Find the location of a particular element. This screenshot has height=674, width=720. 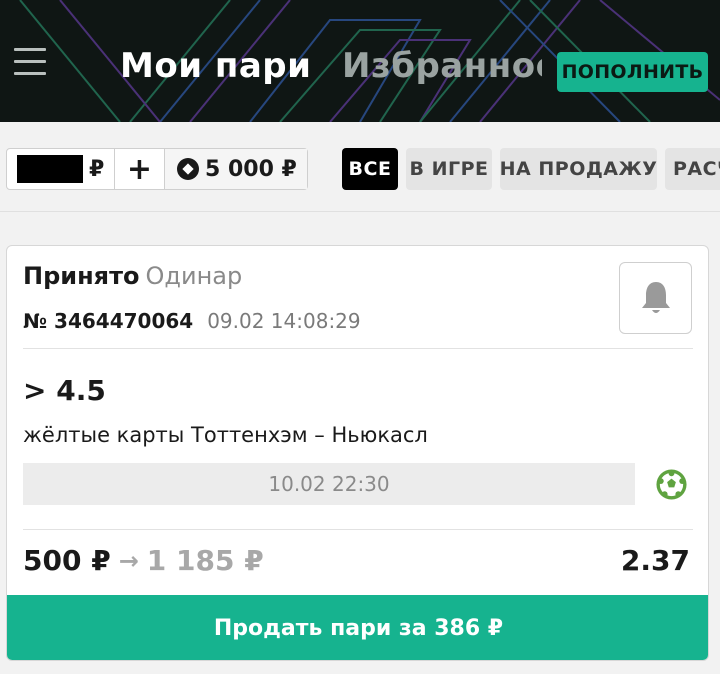

stake-payout: 500 ₽ → 1 185 ₽ is located at coordinates (143, 560).